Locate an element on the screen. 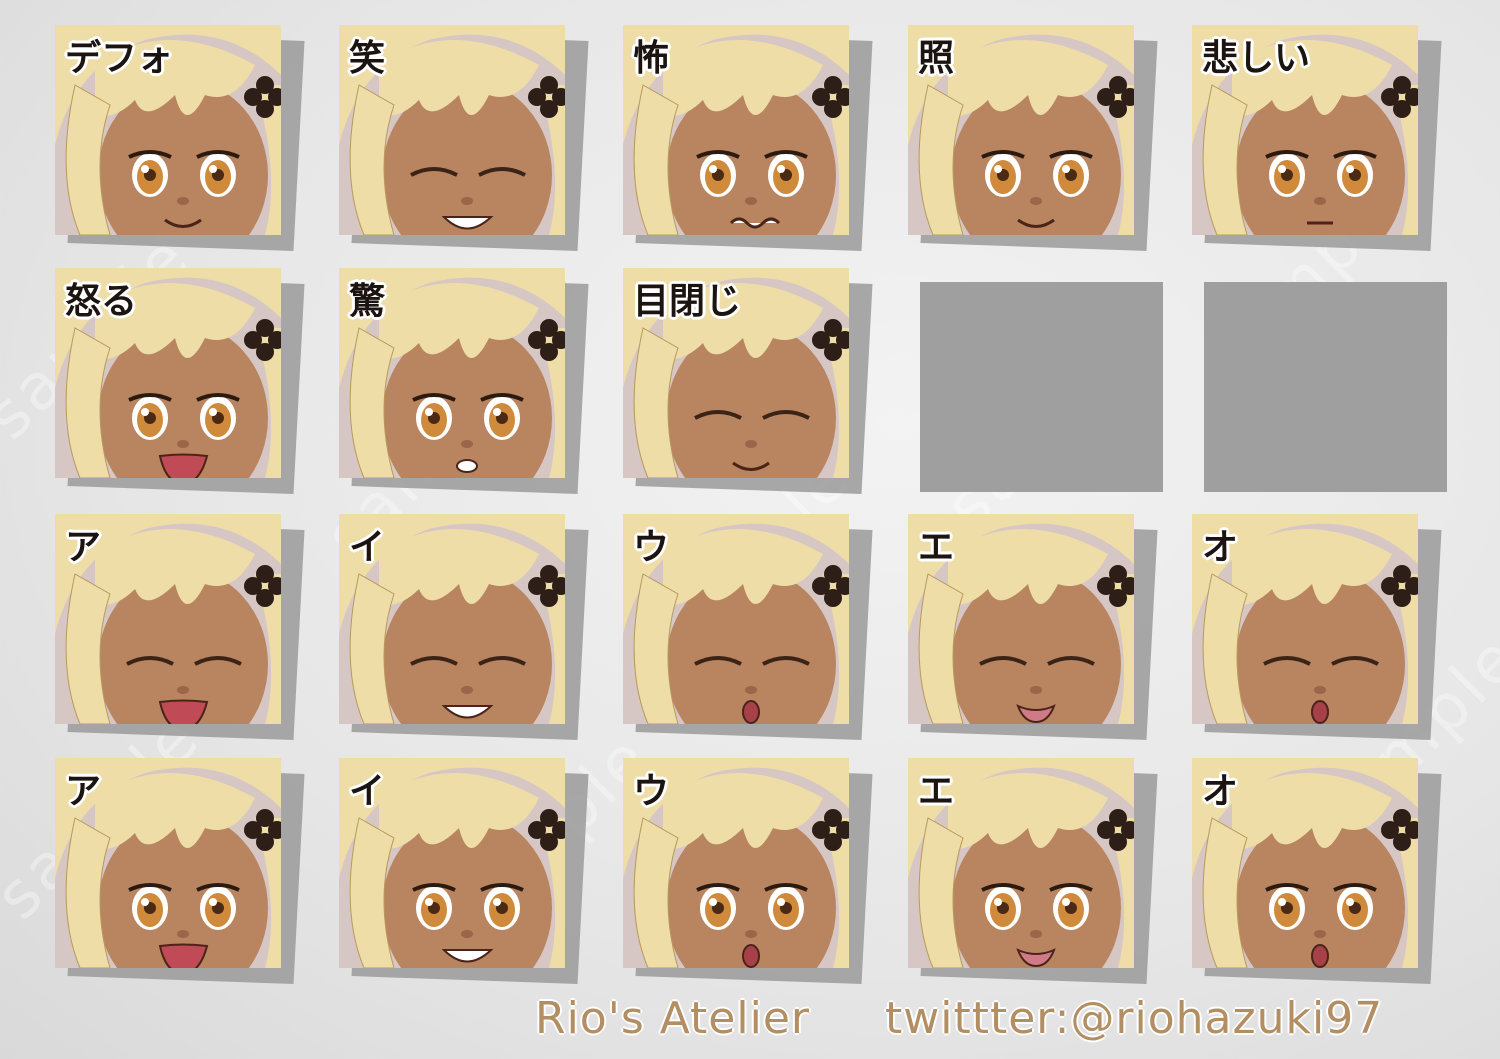 The width and height of the screenshot is (1500, 1059). expression-tile: デフォ is located at coordinates (180, 138).